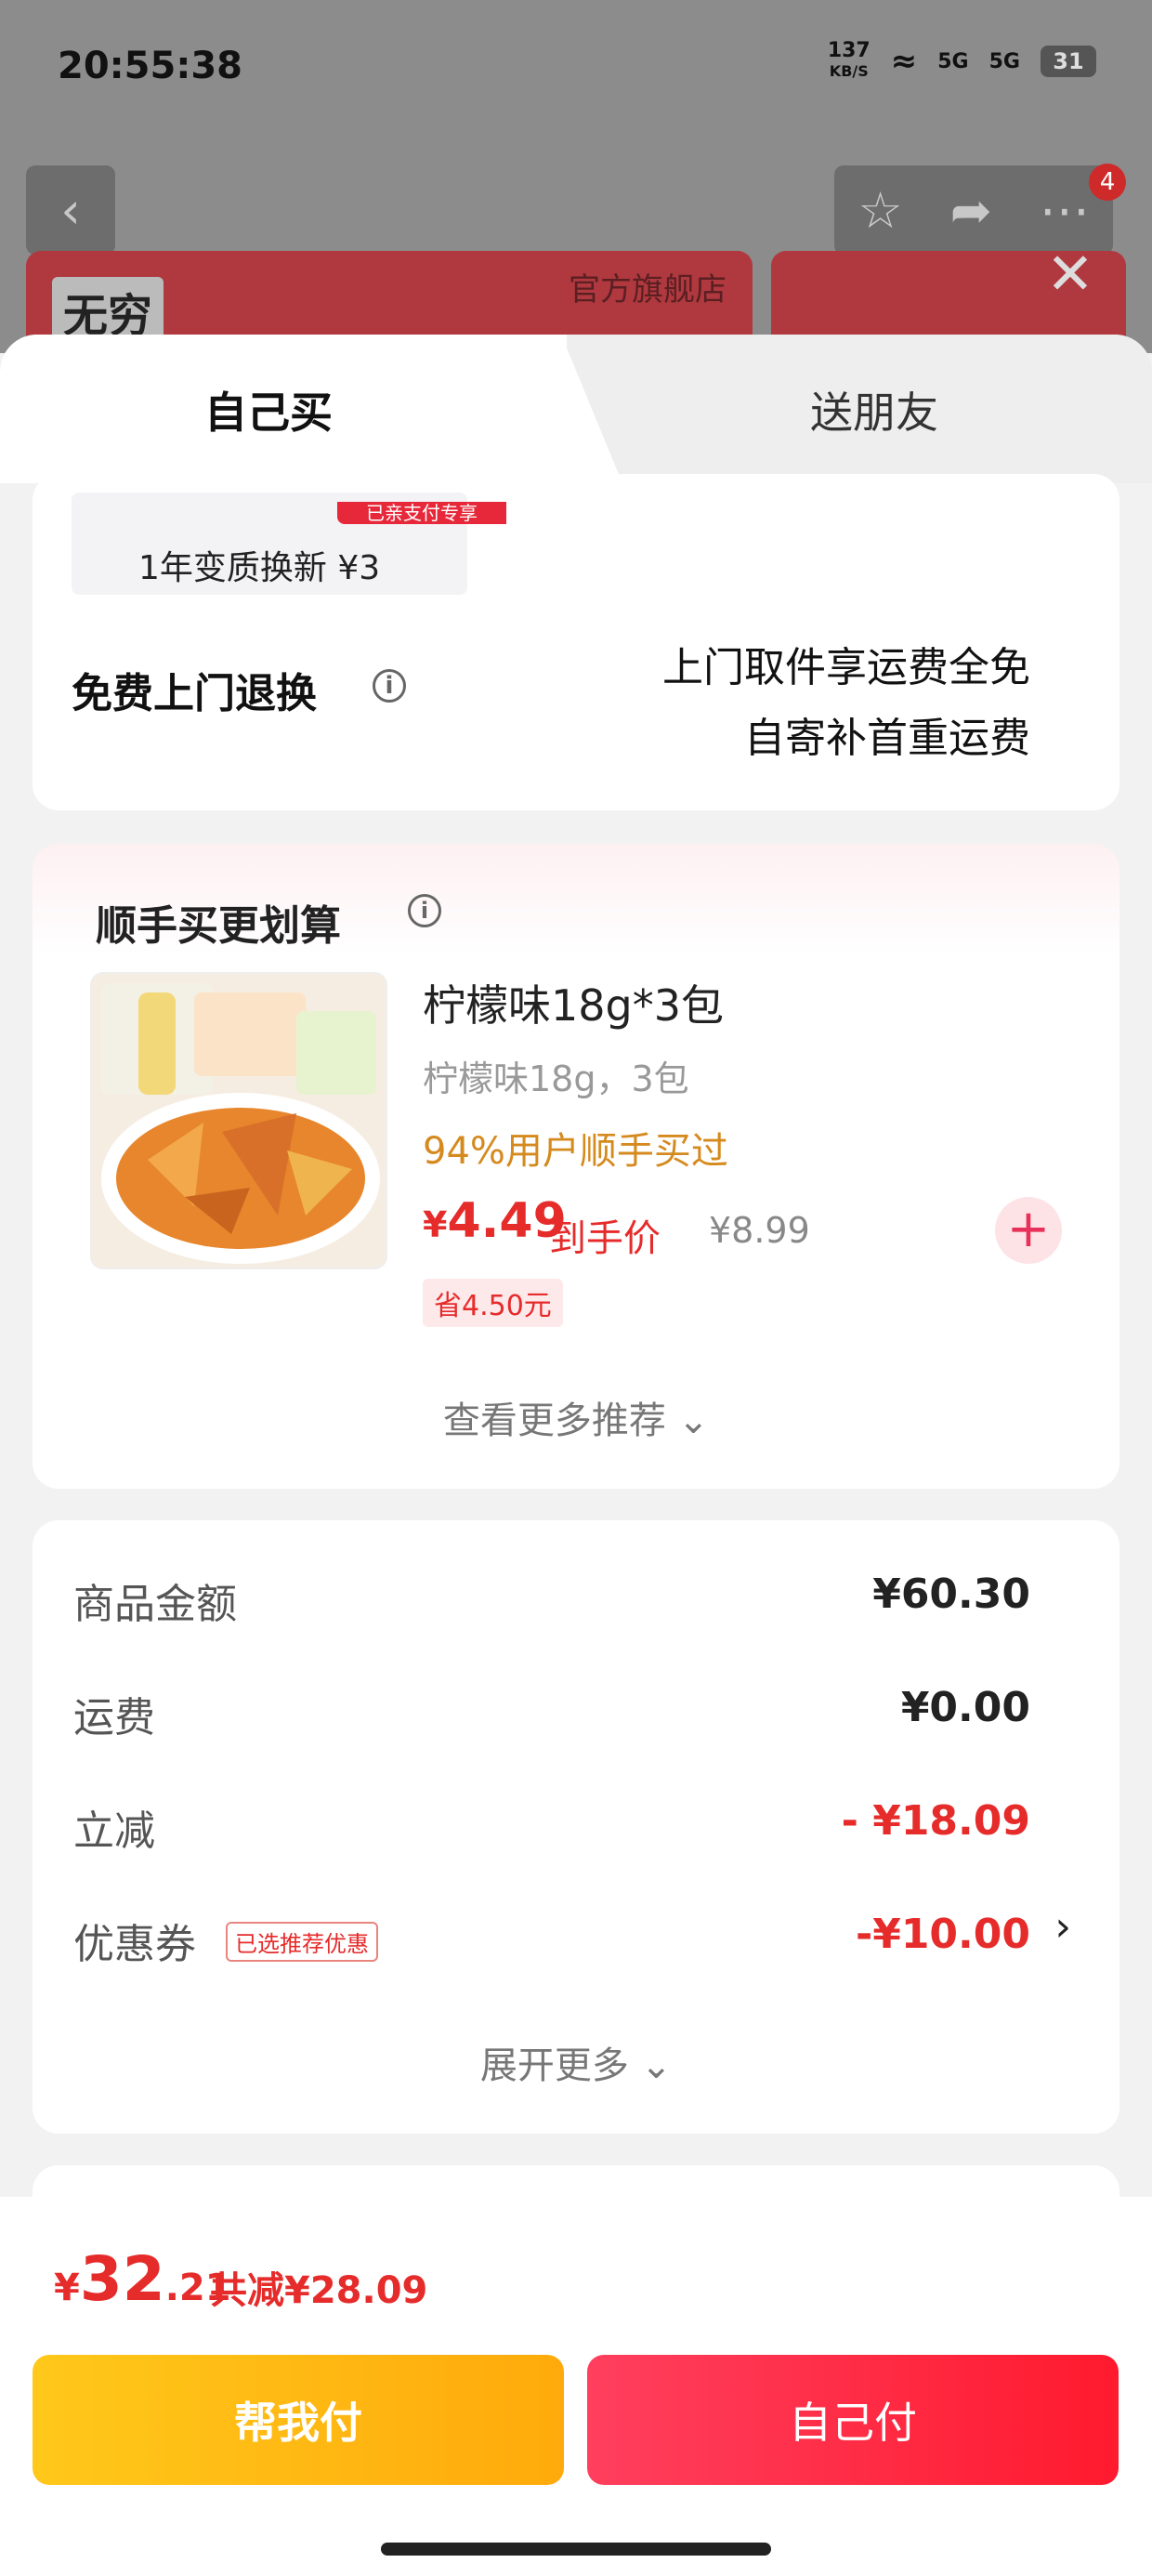 This screenshot has width=1152, height=2576. What do you see at coordinates (155, 1604) in the screenshot?
I see `goods-amount-label: 商品金额` at bounding box center [155, 1604].